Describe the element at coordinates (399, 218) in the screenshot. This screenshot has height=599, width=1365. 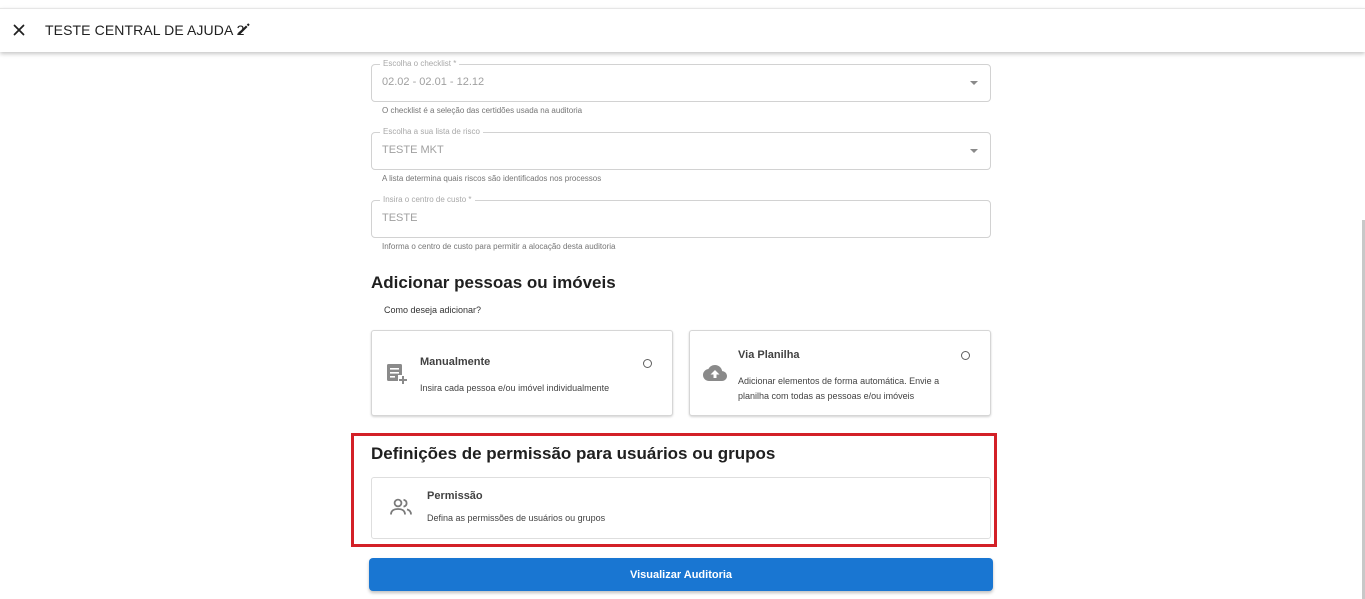
I see `cost-center-value: TESTE` at that location.